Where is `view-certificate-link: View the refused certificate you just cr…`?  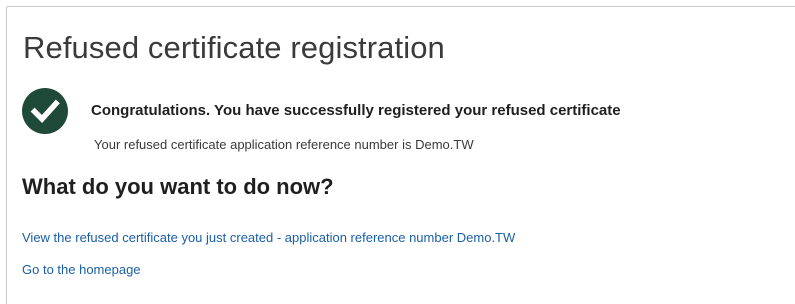
view-certificate-link: View the refused certificate you just cr… is located at coordinates (268, 237).